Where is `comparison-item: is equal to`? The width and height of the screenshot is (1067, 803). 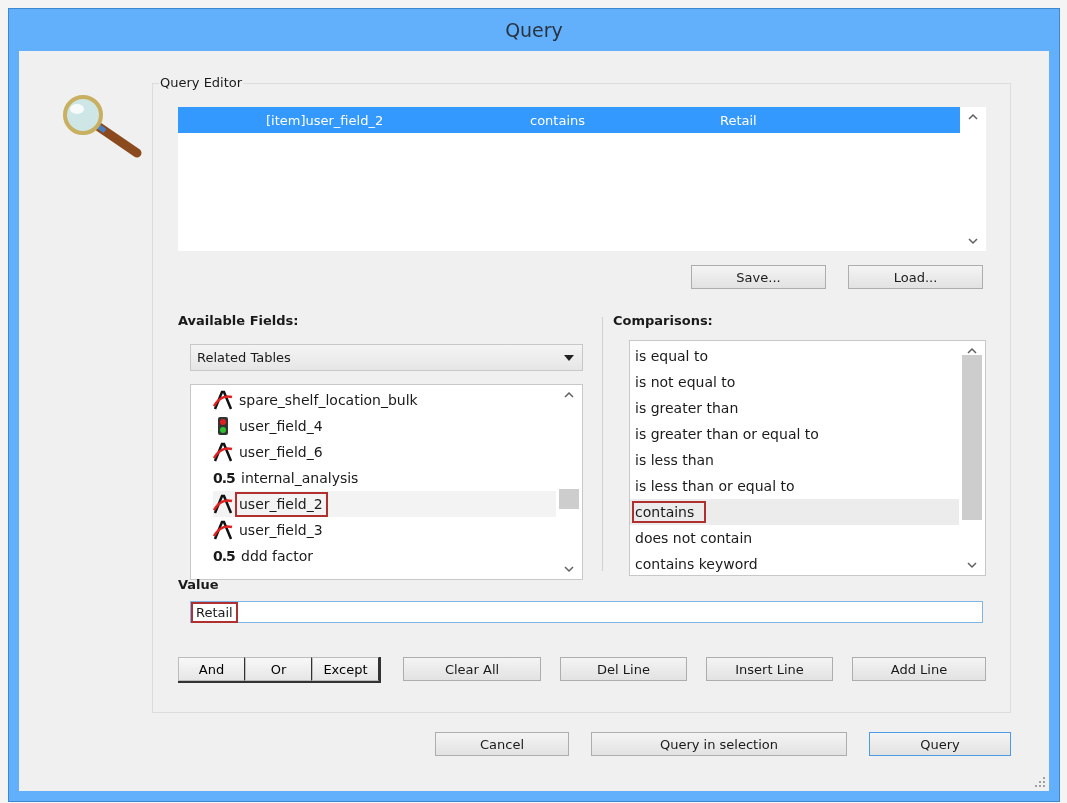 comparison-item: is equal to is located at coordinates (676, 356).